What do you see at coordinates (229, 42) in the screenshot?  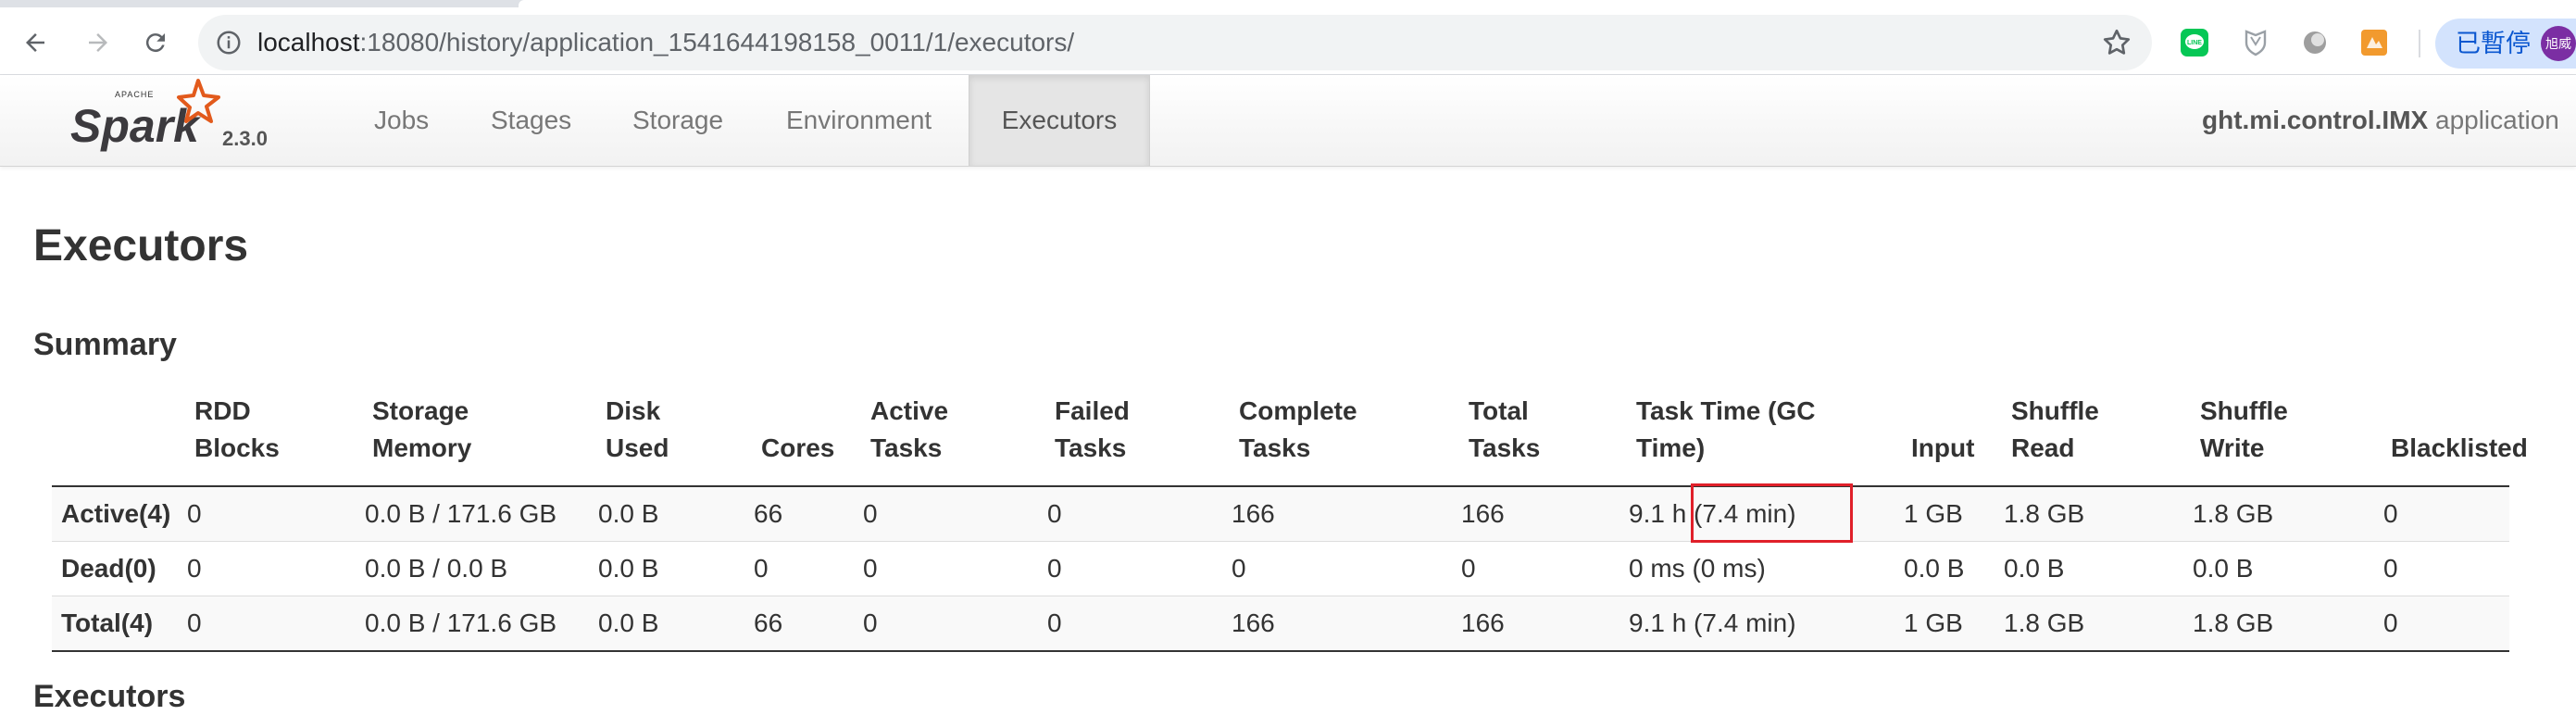 I see `info-icon` at bounding box center [229, 42].